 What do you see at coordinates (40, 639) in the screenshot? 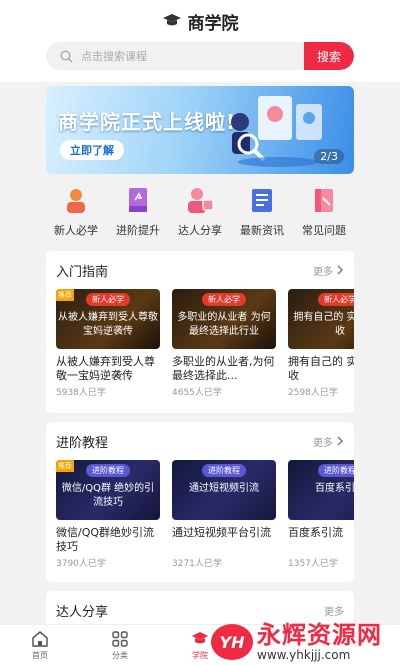
I see `home-icon` at bounding box center [40, 639].